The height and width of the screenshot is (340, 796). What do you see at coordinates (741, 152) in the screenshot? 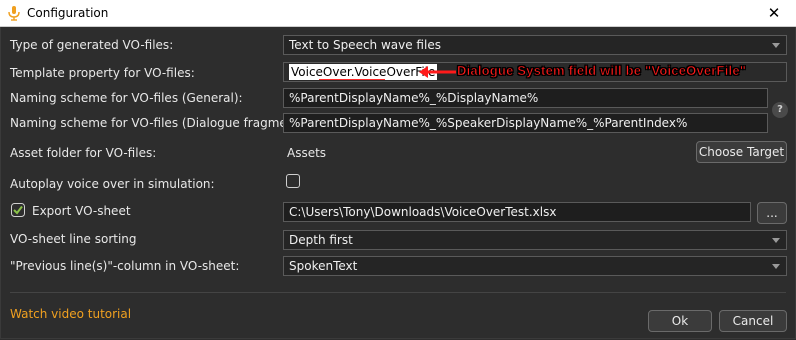
I see `choose-target-button: Choose Target` at bounding box center [741, 152].